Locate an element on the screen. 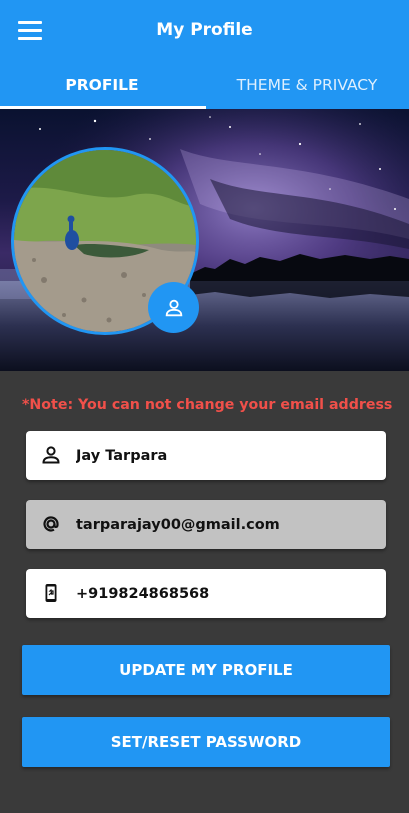 This screenshot has width=409, height=813. email-input is located at coordinates (226, 524).